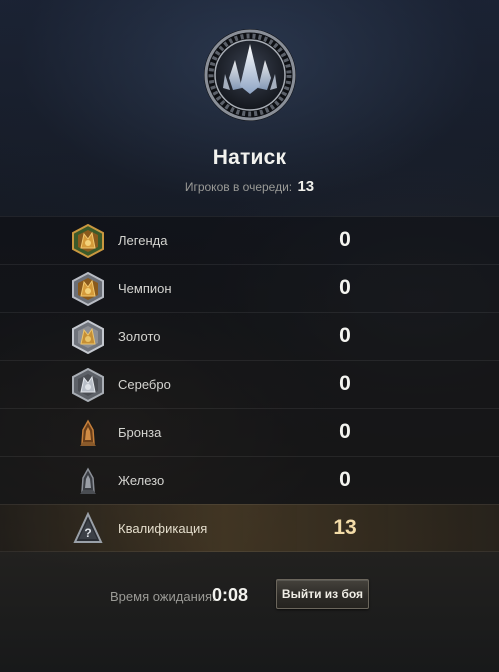 The height and width of the screenshot is (672, 499). Describe the element at coordinates (249, 240) in the screenshot. I see `league-row-legend: Легенда 0` at that location.